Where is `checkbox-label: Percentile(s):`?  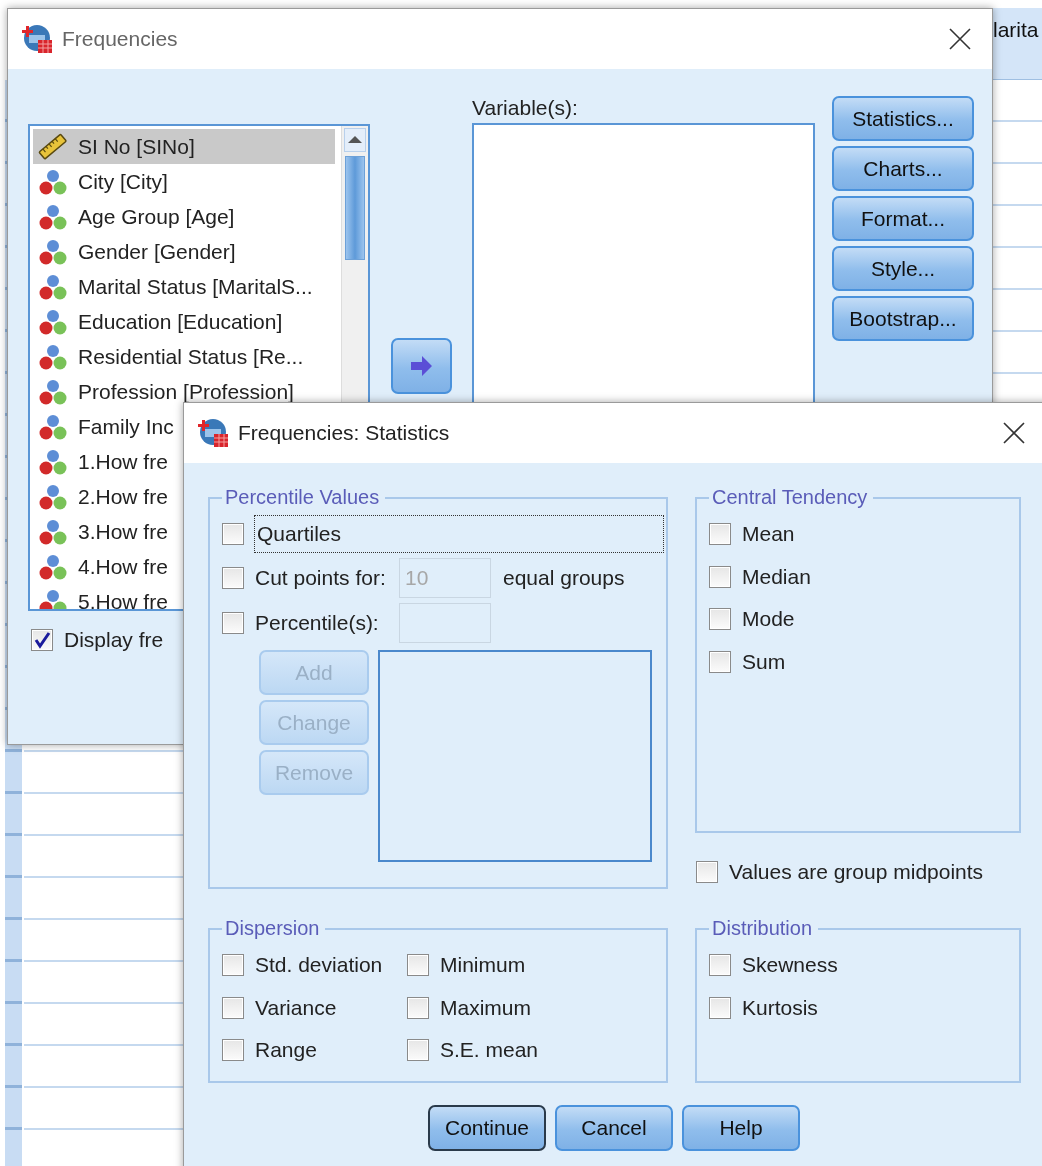 checkbox-label: Percentile(s): is located at coordinates (317, 622).